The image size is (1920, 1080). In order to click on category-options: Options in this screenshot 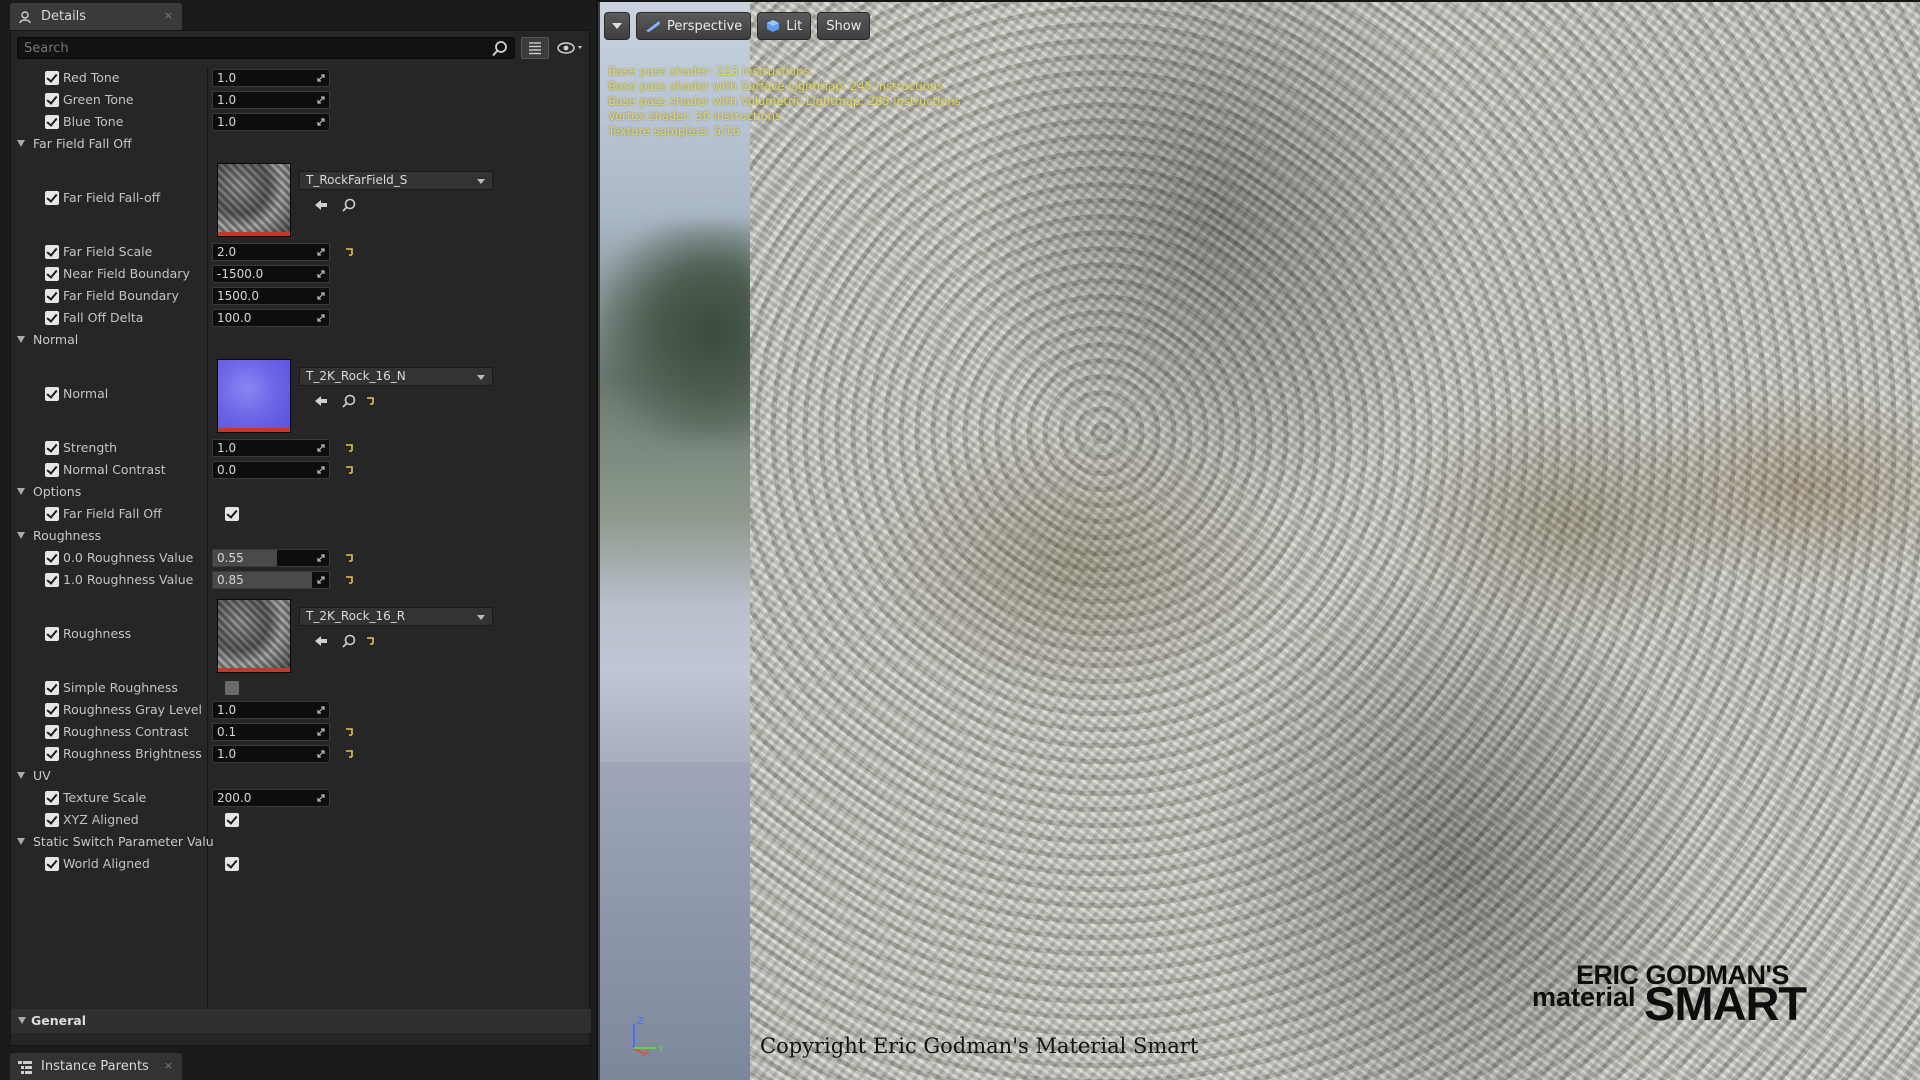, I will do `click(291, 492)`.